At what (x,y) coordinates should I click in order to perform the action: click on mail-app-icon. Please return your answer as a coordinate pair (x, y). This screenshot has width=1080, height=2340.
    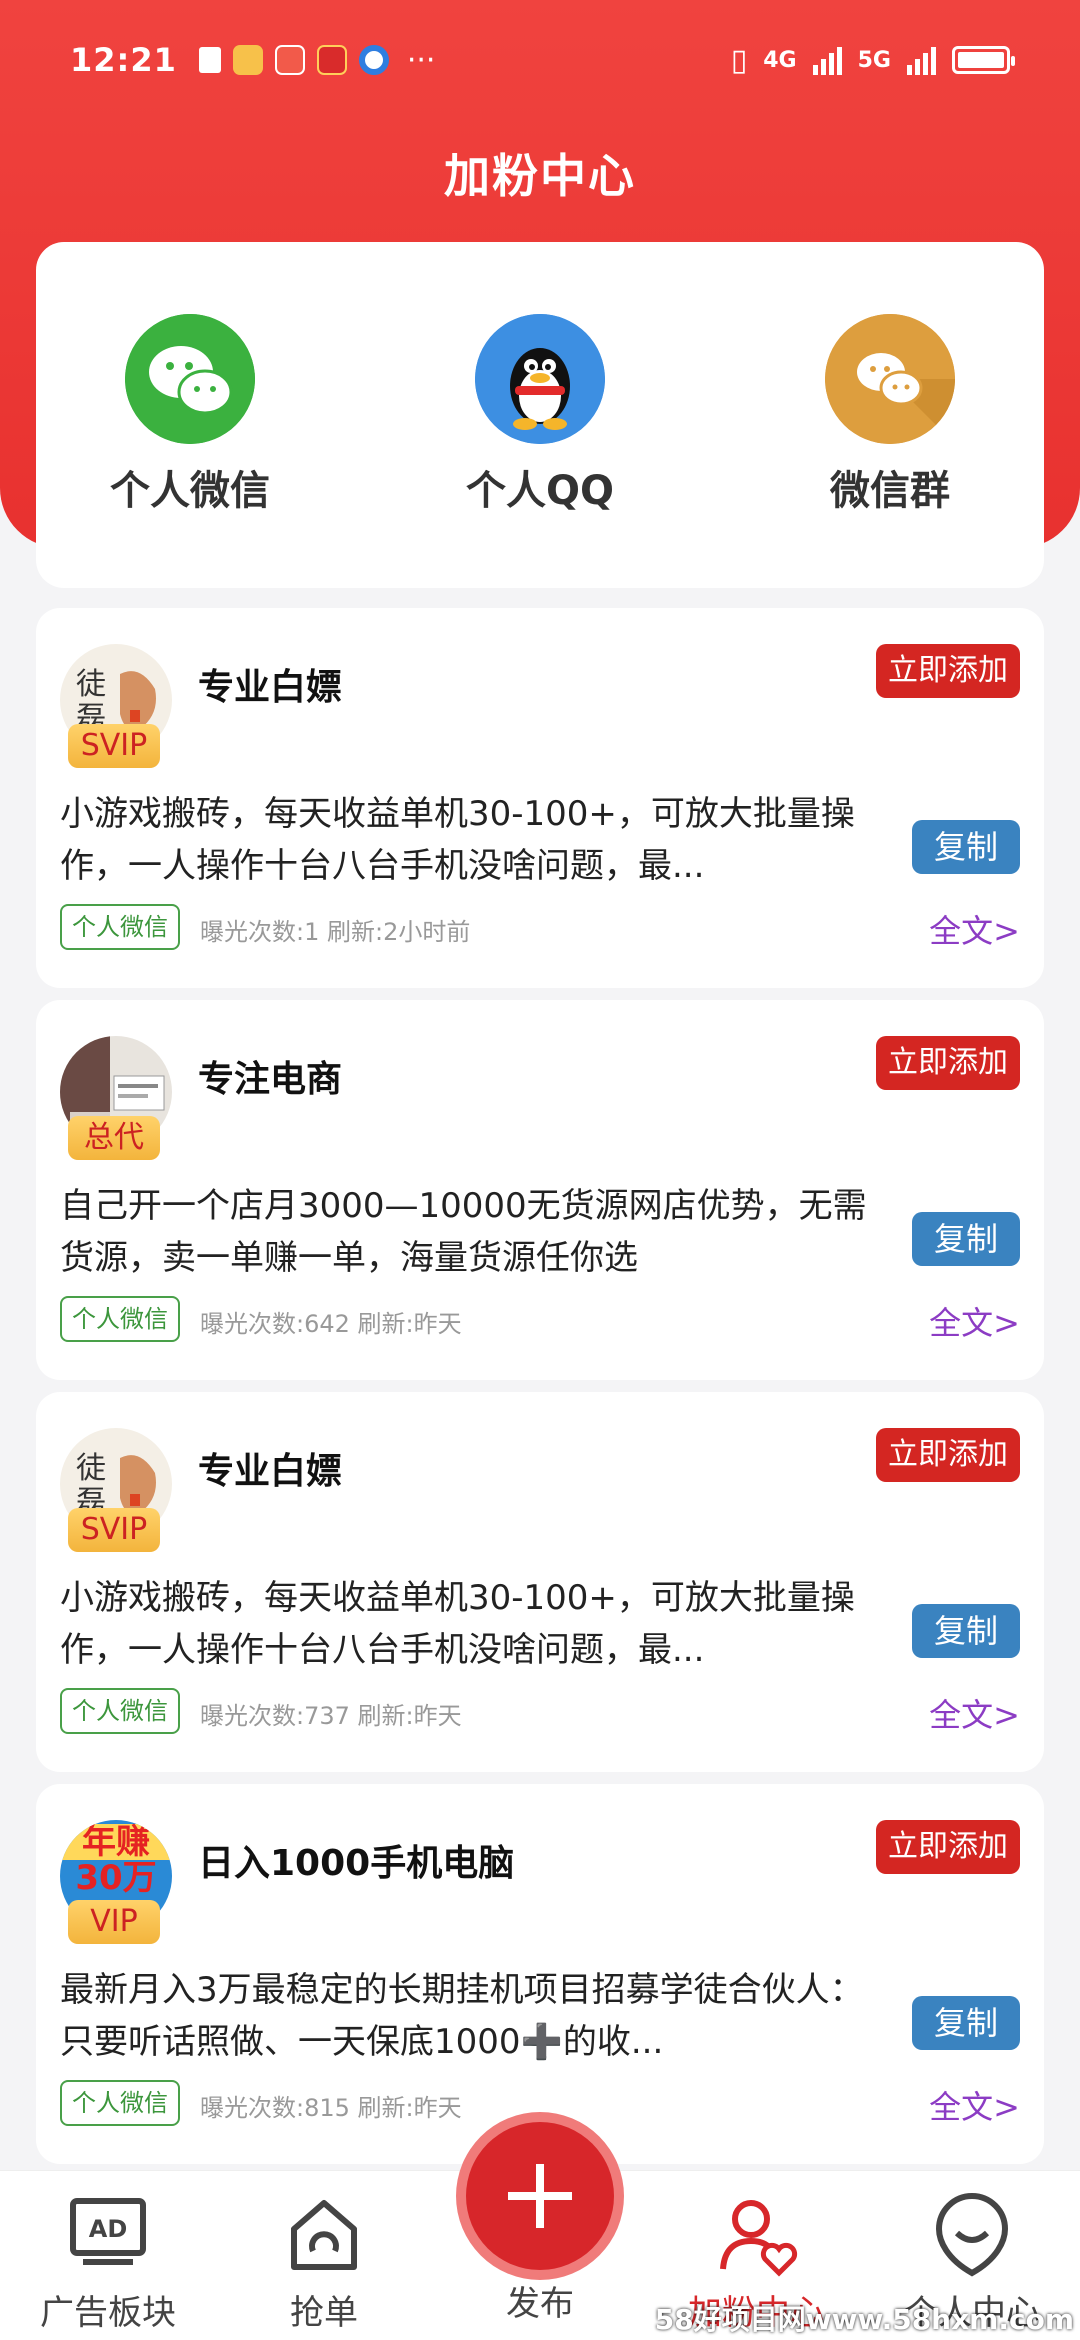
    Looking at the image, I should click on (247, 60).